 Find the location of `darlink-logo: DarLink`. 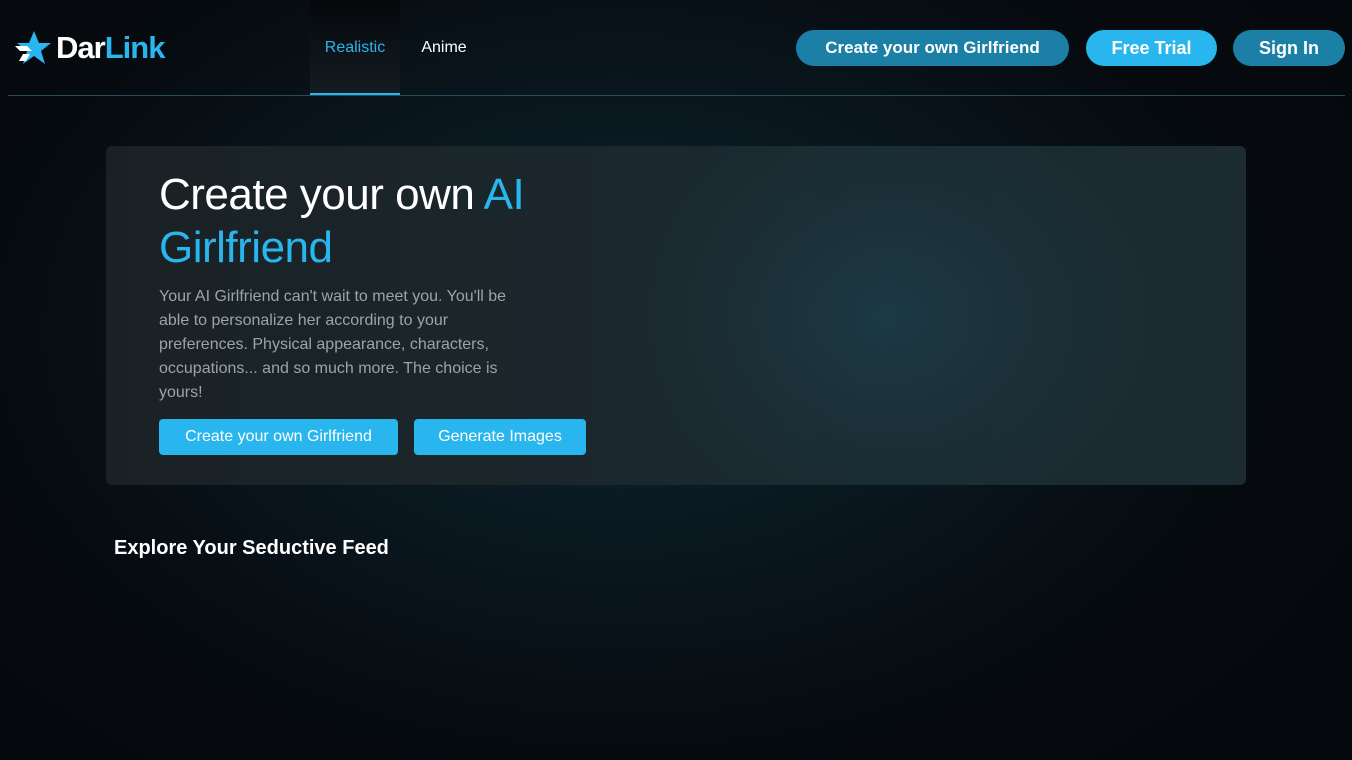

darlink-logo: DarLink is located at coordinates (90, 48).